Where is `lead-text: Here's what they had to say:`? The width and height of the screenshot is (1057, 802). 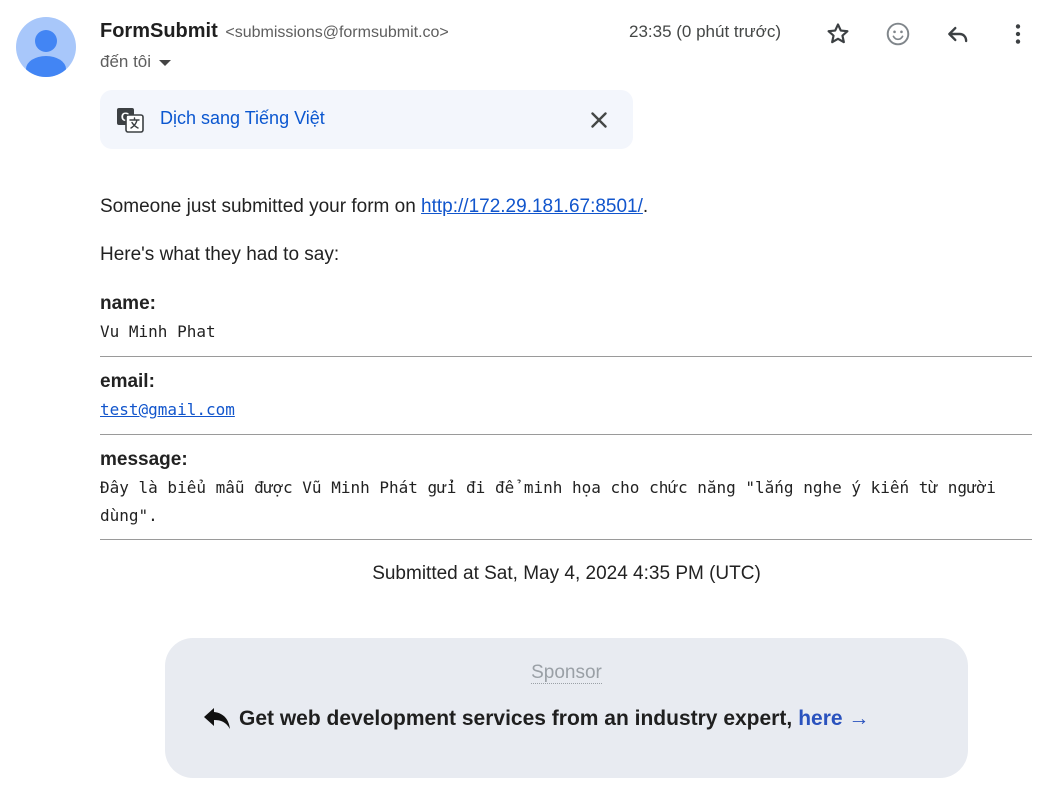
lead-text: Here's what they had to say: is located at coordinates (220, 254).